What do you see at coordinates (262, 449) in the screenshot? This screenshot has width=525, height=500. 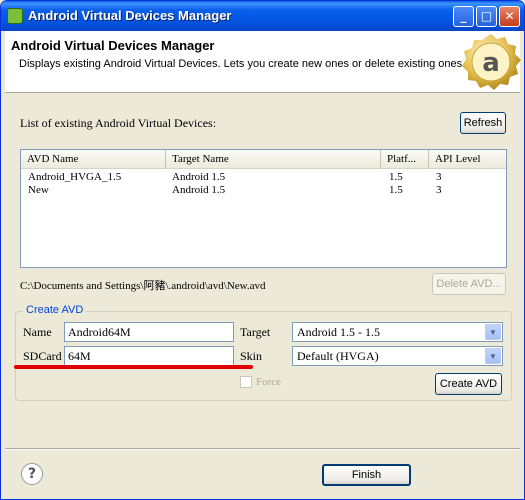 I see `footer-separator` at bounding box center [262, 449].